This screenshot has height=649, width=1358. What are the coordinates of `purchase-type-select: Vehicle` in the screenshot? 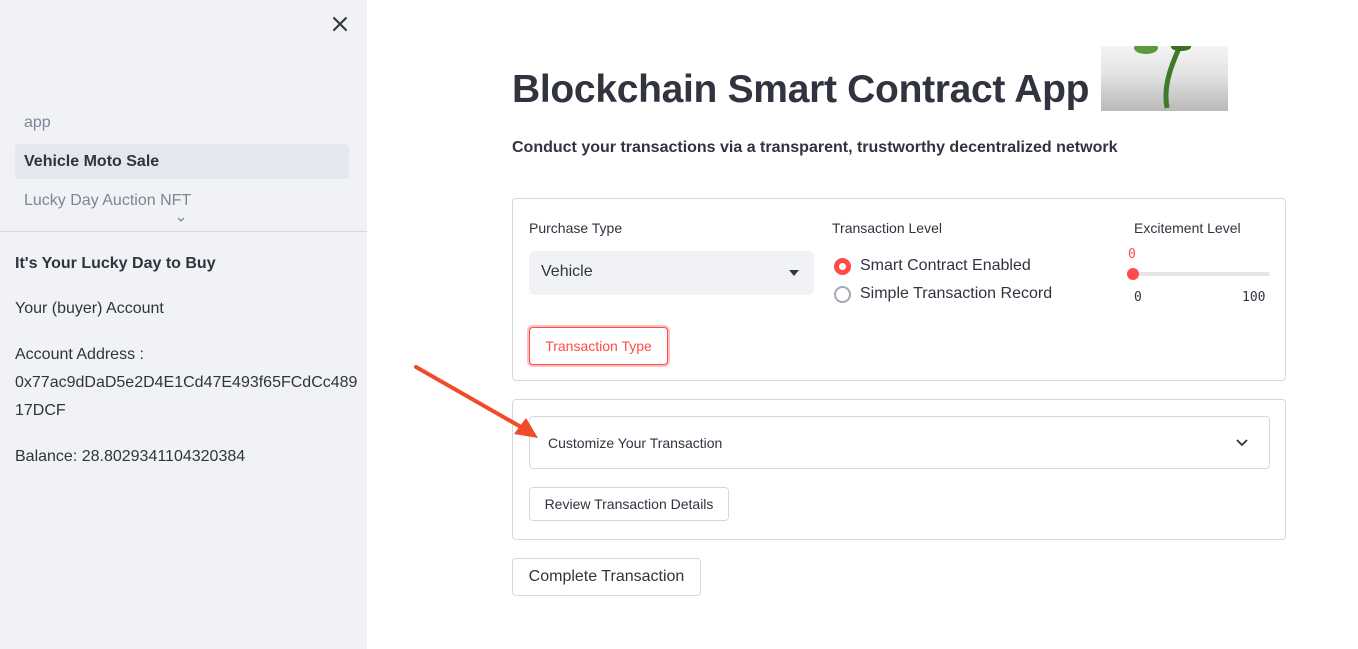 It's located at (671, 273).